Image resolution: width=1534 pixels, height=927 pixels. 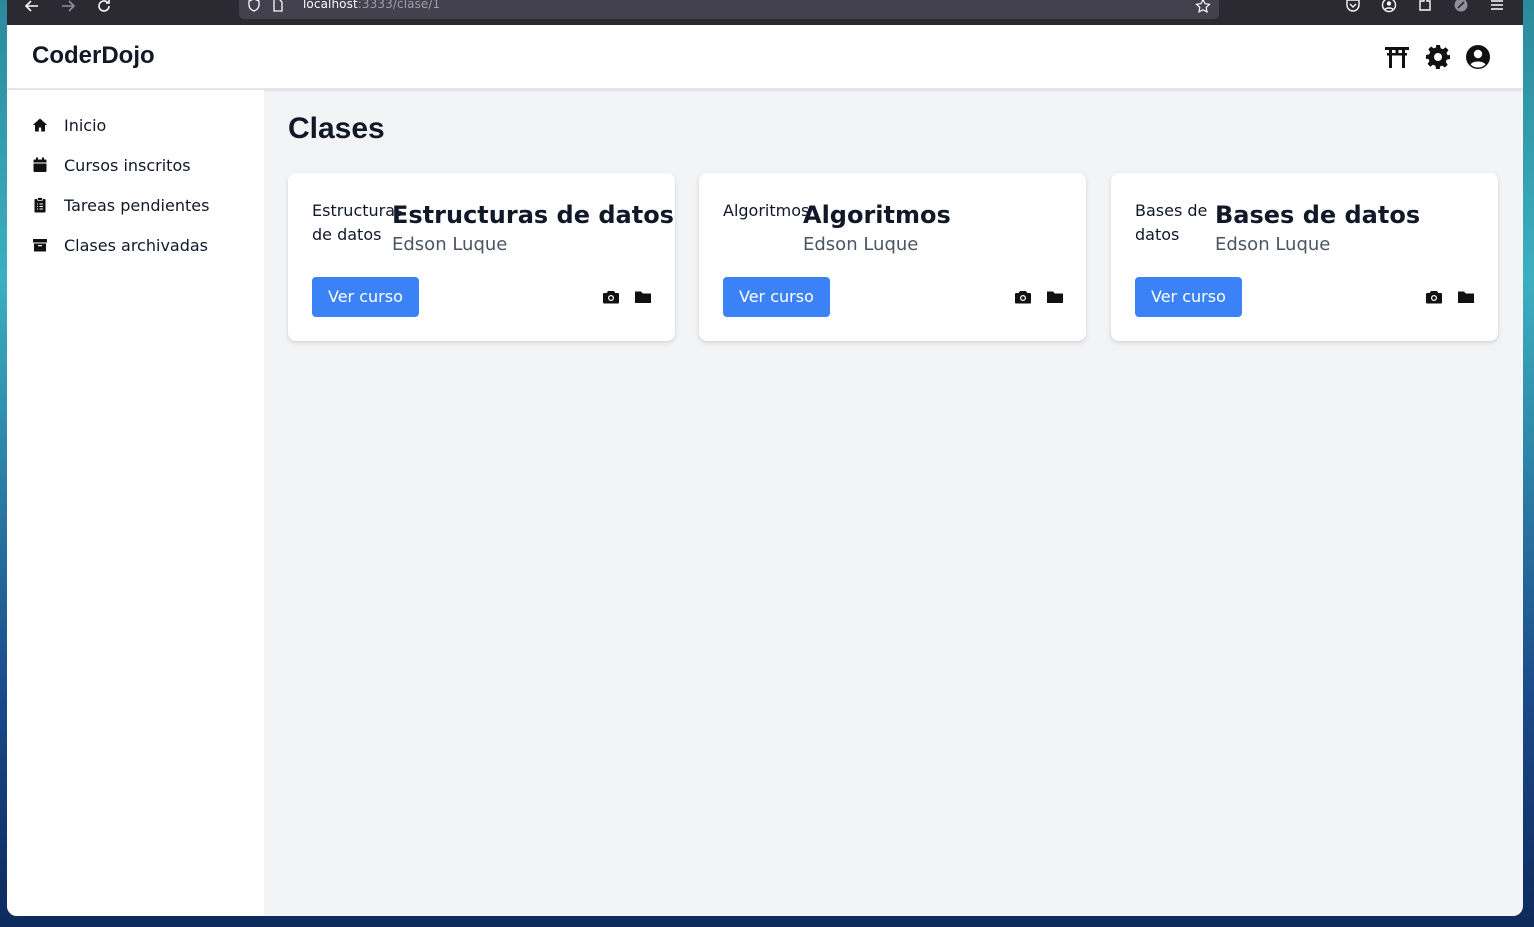 I want to click on addon-icon, so click(x=1461, y=6).